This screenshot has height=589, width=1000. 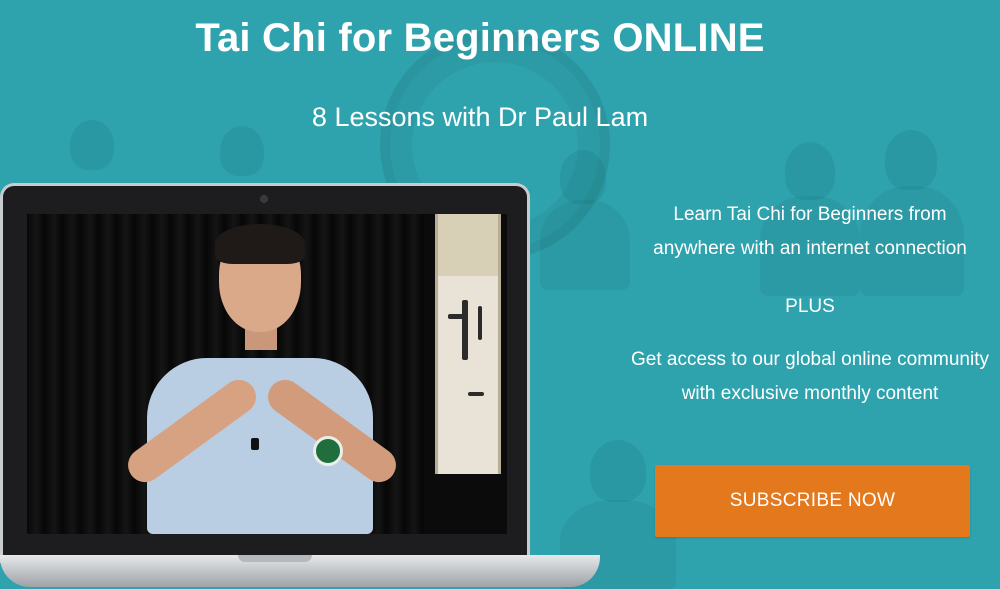 What do you see at coordinates (468, 245) in the screenshot?
I see `scroll-header` at bounding box center [468, 245].